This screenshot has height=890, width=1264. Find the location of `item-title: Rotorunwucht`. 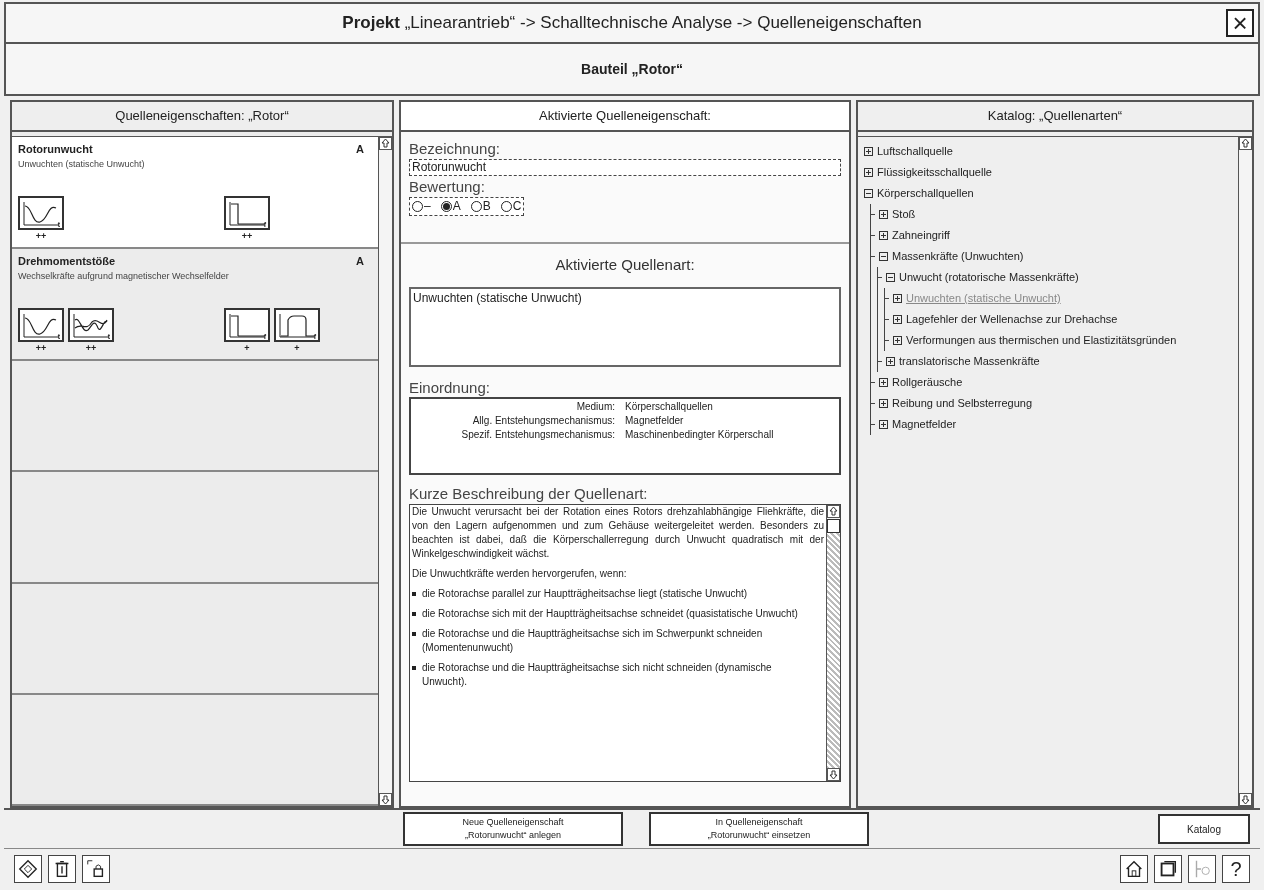

item-title: Rotorunwucht is located at coordinates (55, 149).